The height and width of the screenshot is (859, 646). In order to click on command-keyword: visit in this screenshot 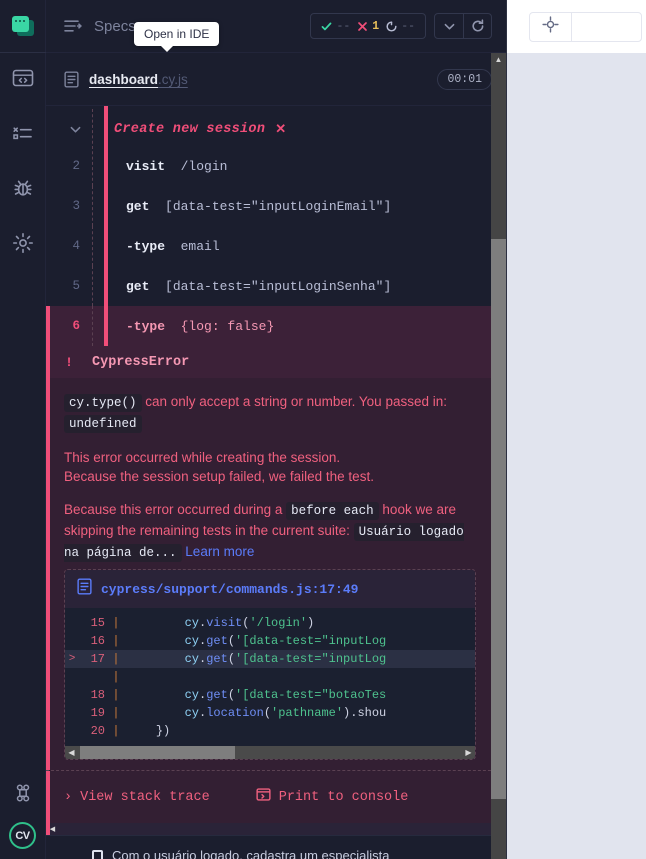, I will do `click(146, 166)`.